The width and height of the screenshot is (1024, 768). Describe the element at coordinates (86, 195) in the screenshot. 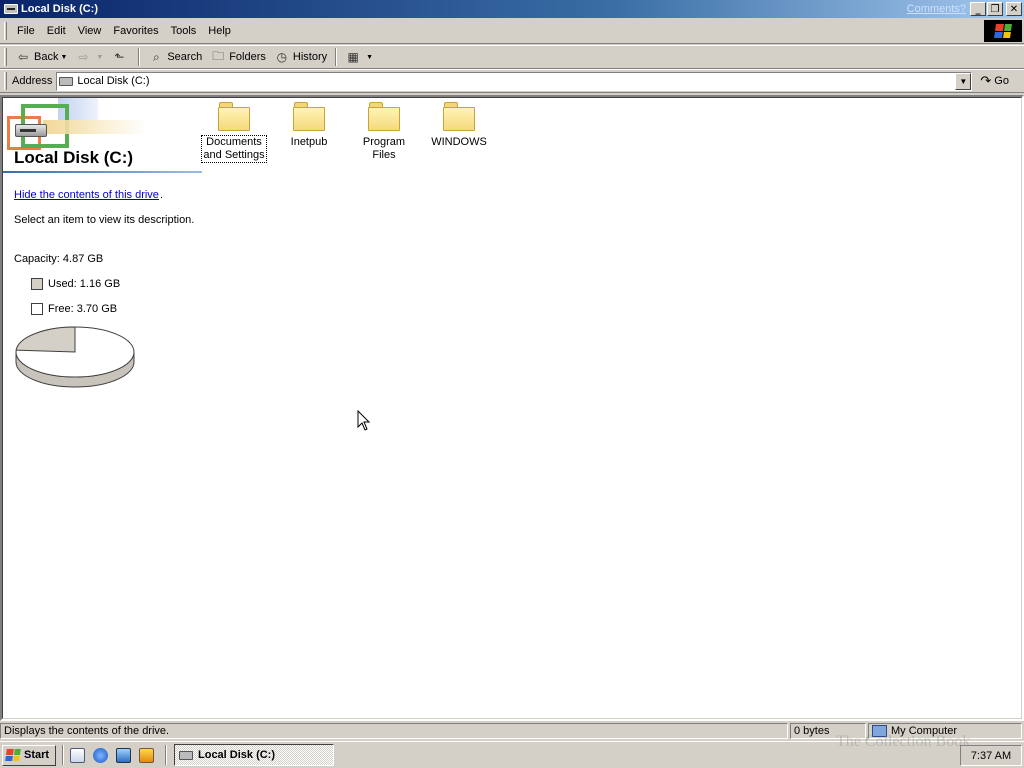

I see `hide-contents-link: Hide the contents of this drive` at that location.